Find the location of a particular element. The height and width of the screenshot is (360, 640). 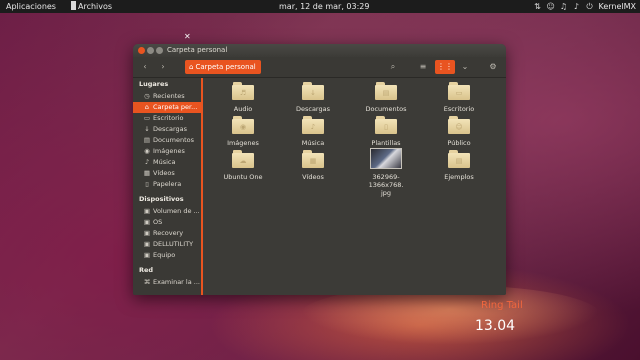

sidebar-item-imagenes: ◉ Imágenes is located at coordinates (167, 151).